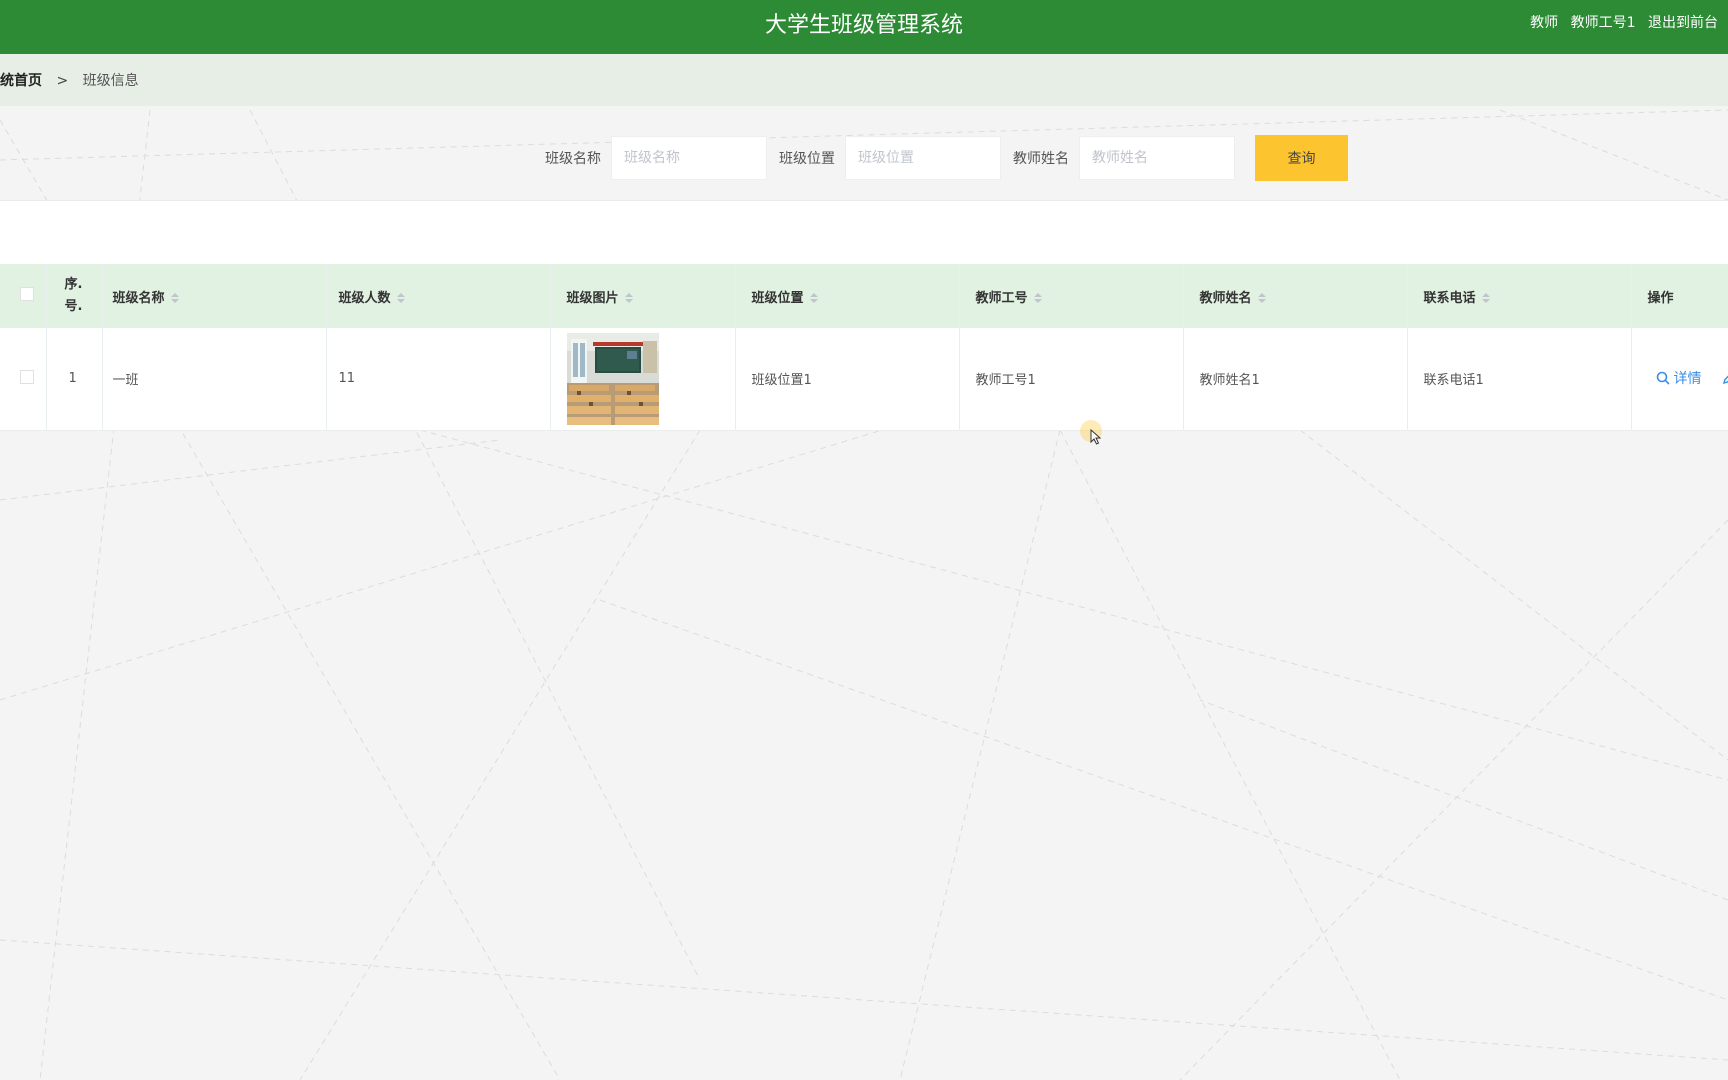 Image resolution: width=1728 pixels, height=1080 pixels. Describe the element at coordinates (27, 376) in the screenshot. I see `row-checkbox` at that location.